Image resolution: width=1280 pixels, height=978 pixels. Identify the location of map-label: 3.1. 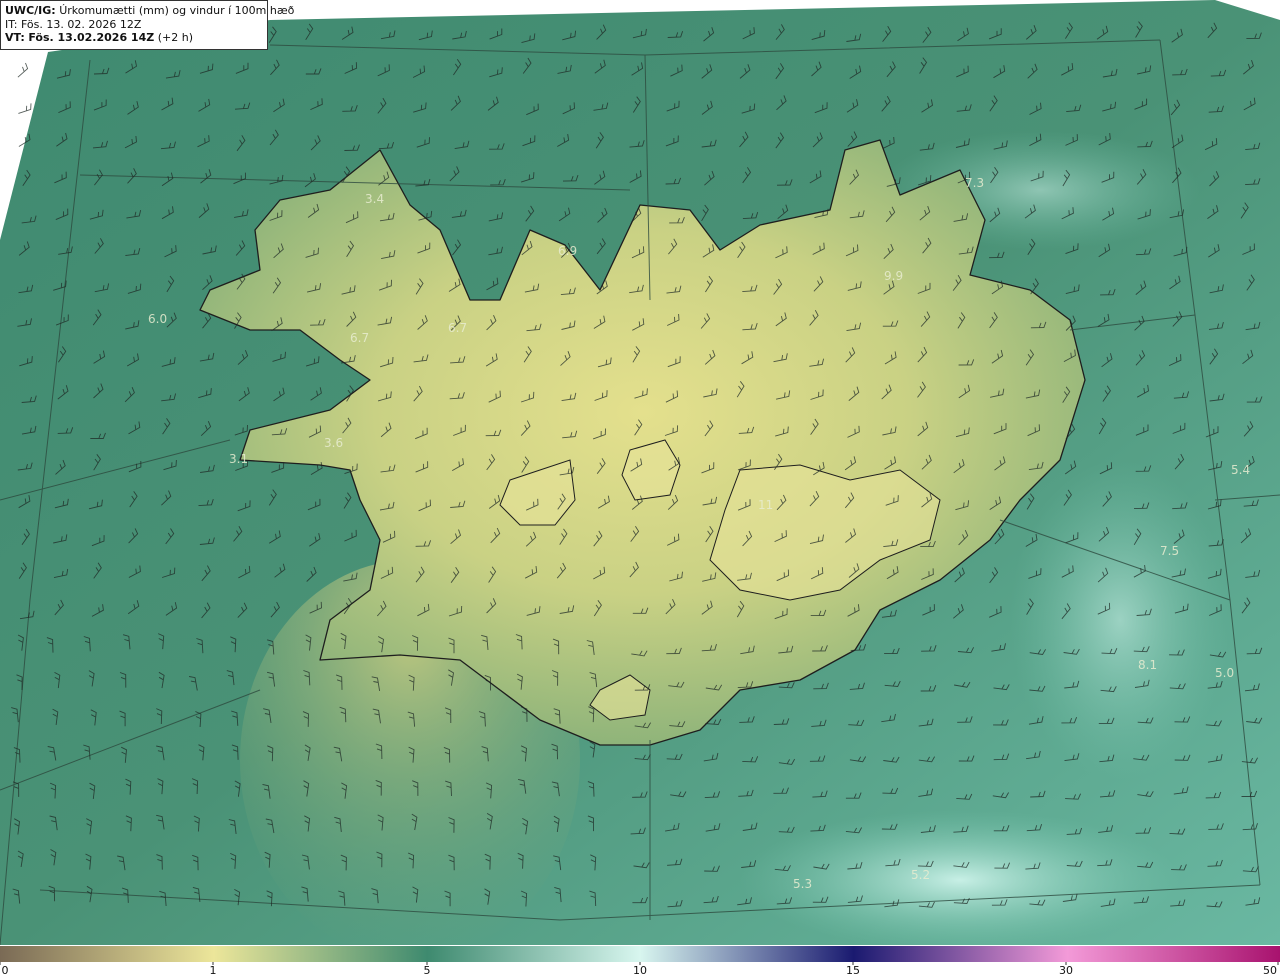
(238, 459).